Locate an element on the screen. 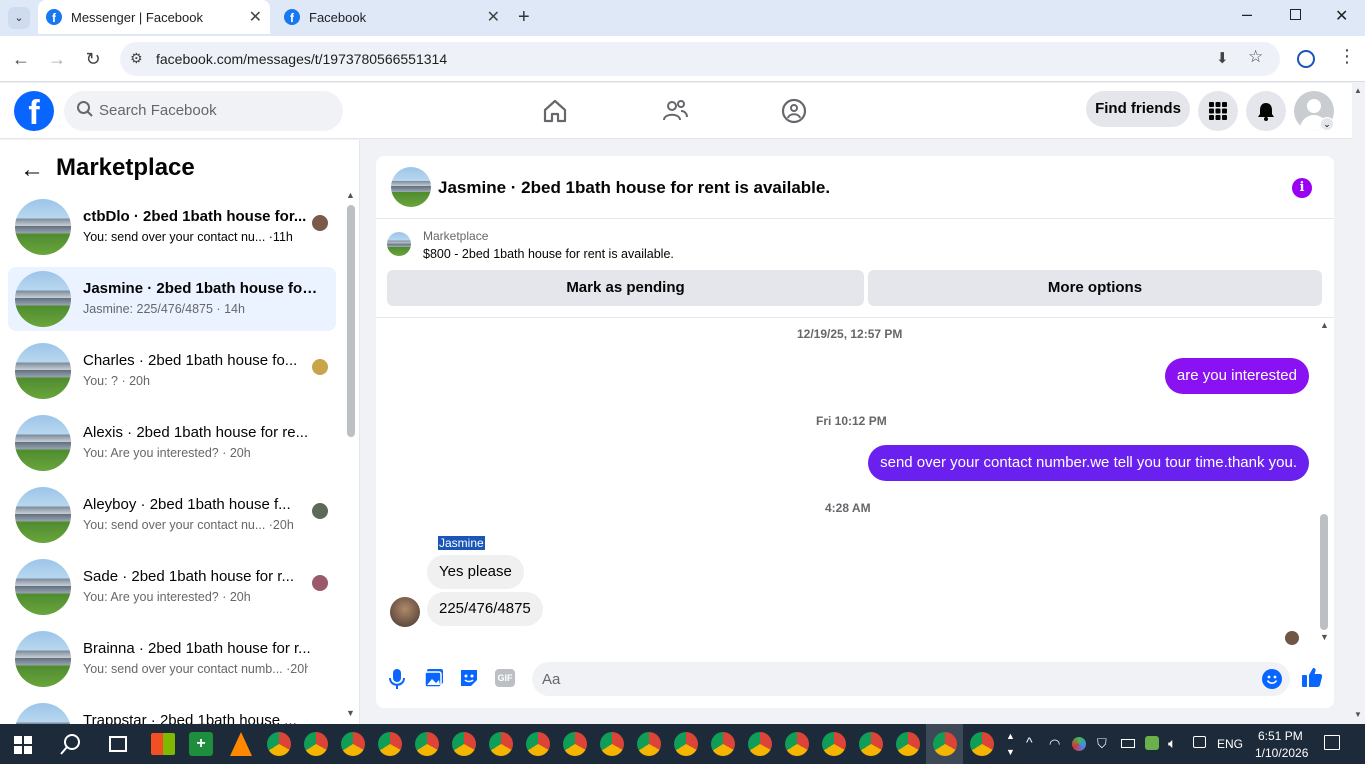 The width and height of the screenshot is (1365, 764). friends-icon is located at coordinates (675, 111).